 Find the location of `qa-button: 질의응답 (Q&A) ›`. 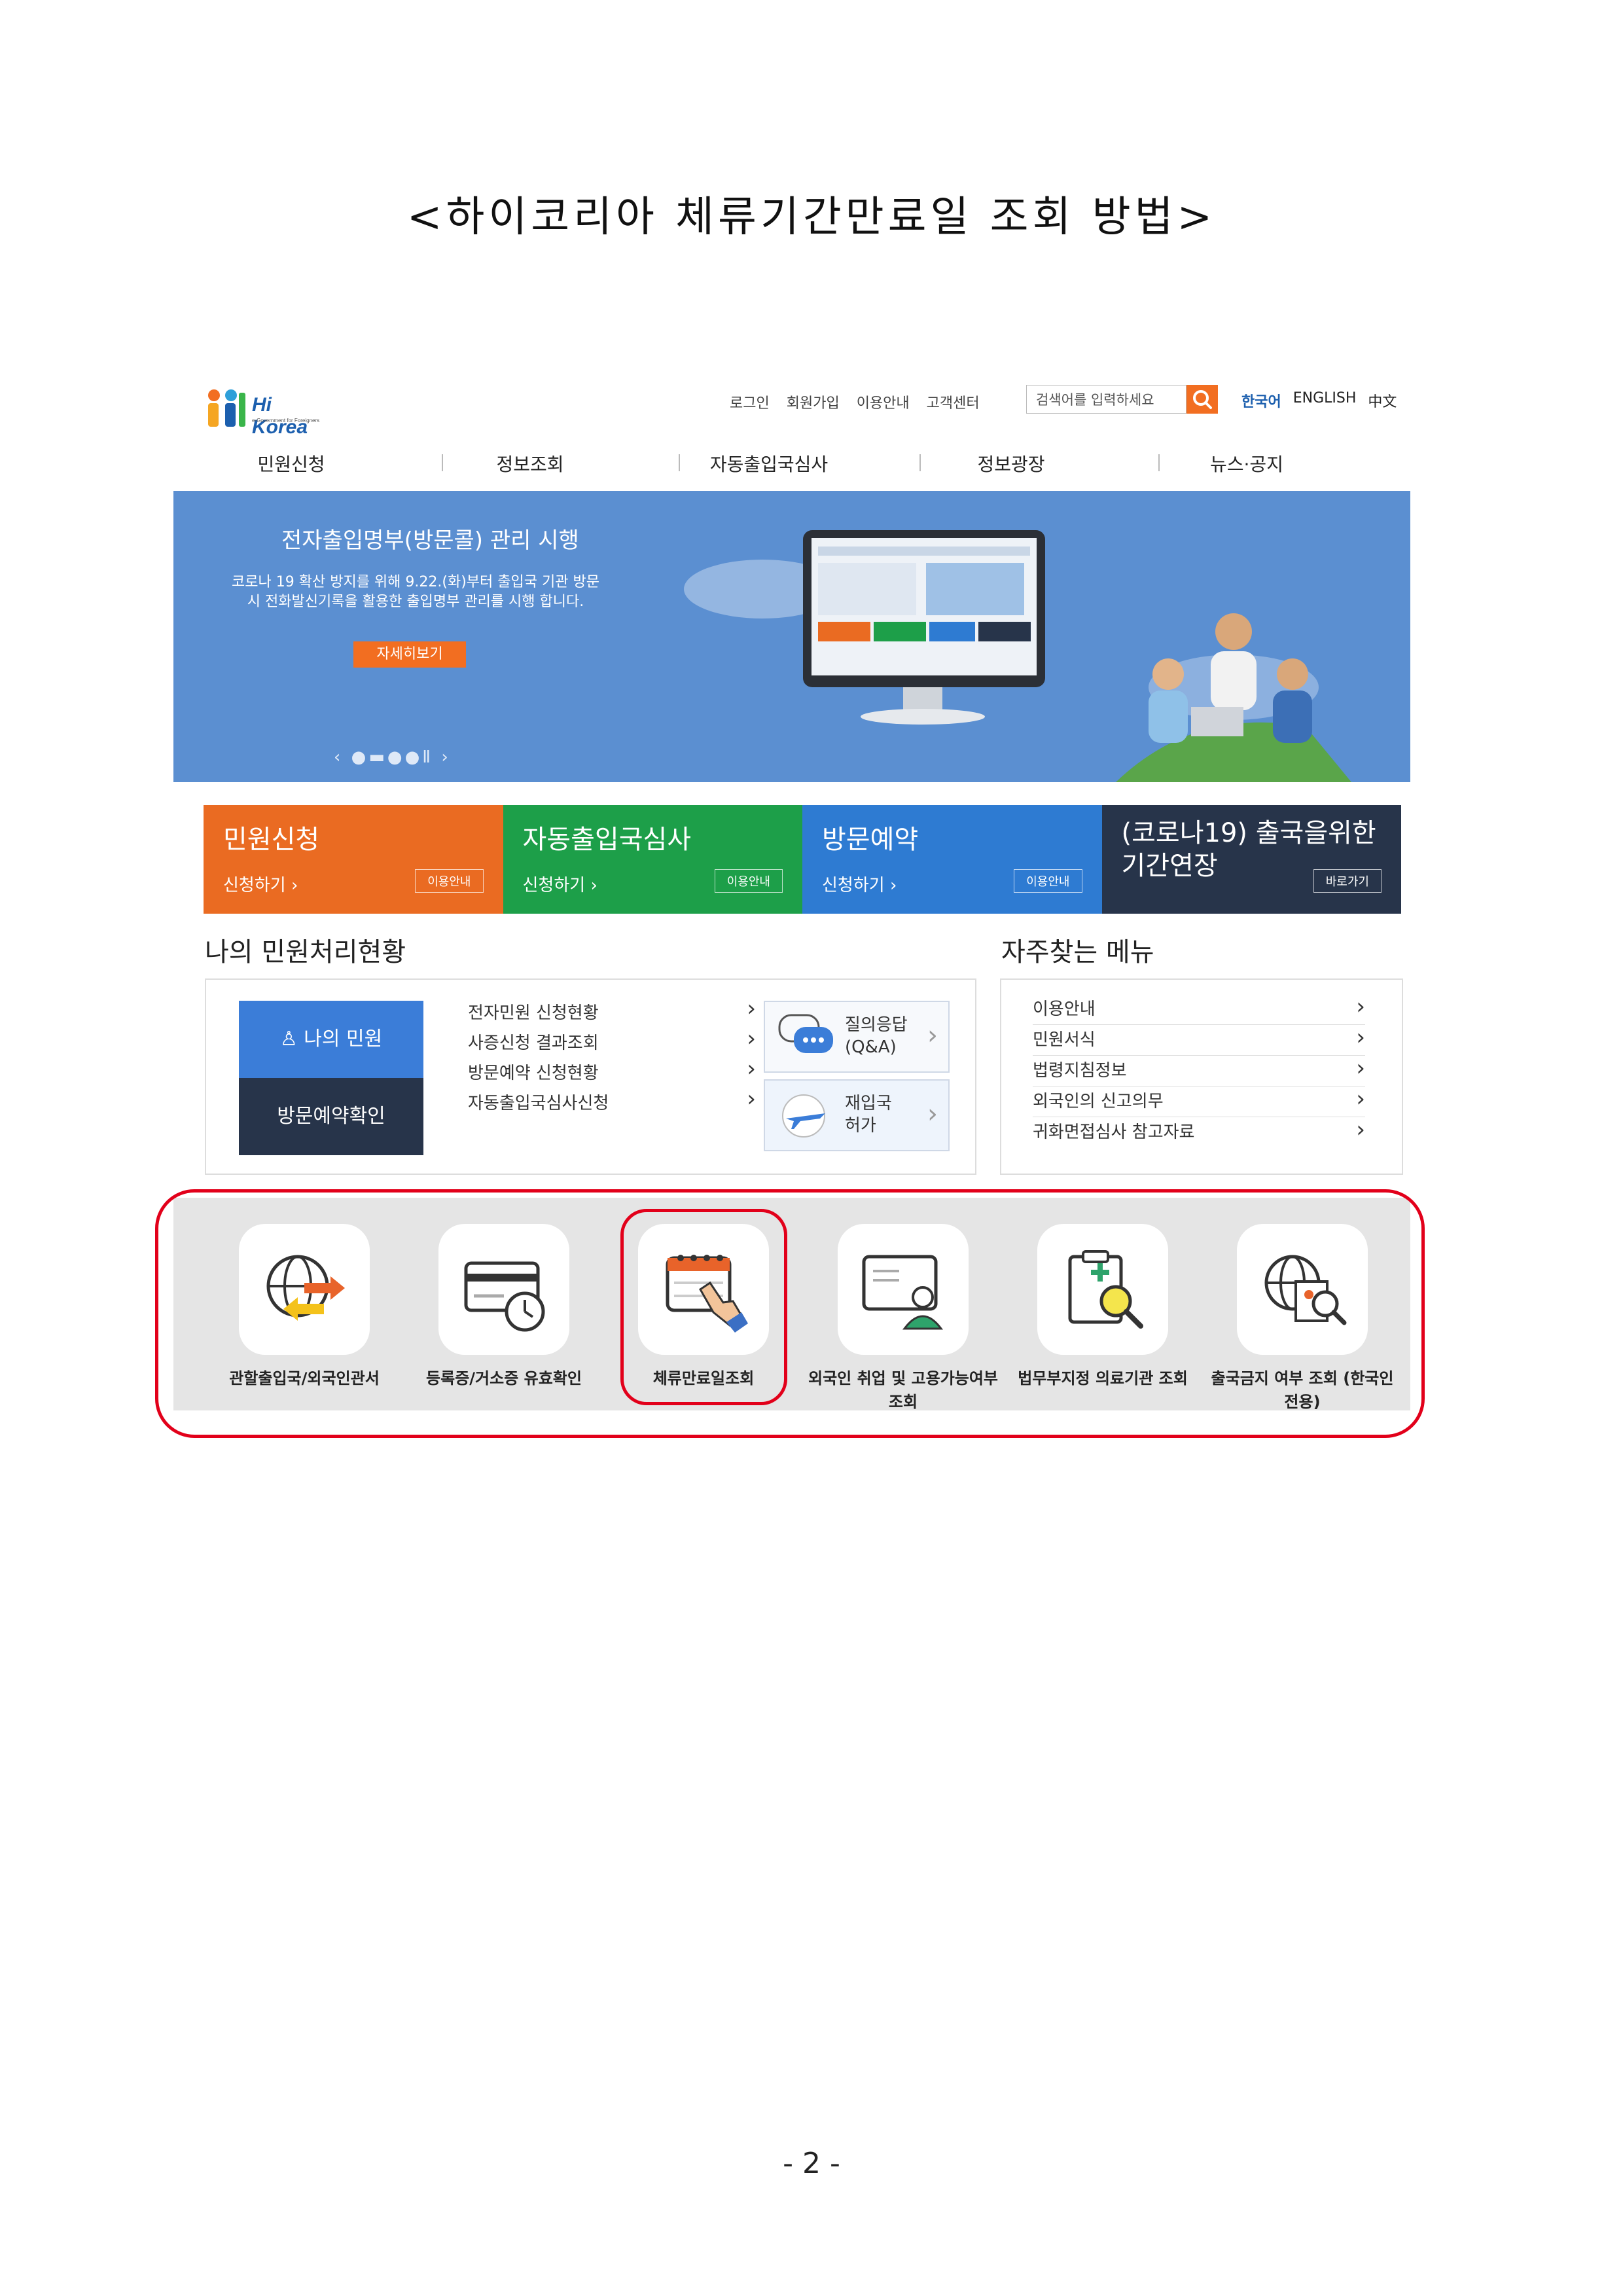

qa-button: 질의응답 (Q&A) › is located at coordinates (857, 1037).